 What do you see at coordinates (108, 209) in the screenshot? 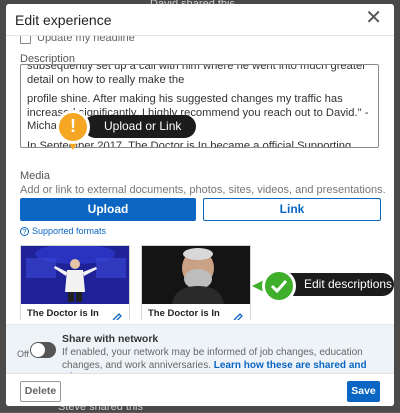
I see `upload-button: Upload` at bounding box center [108, 209].